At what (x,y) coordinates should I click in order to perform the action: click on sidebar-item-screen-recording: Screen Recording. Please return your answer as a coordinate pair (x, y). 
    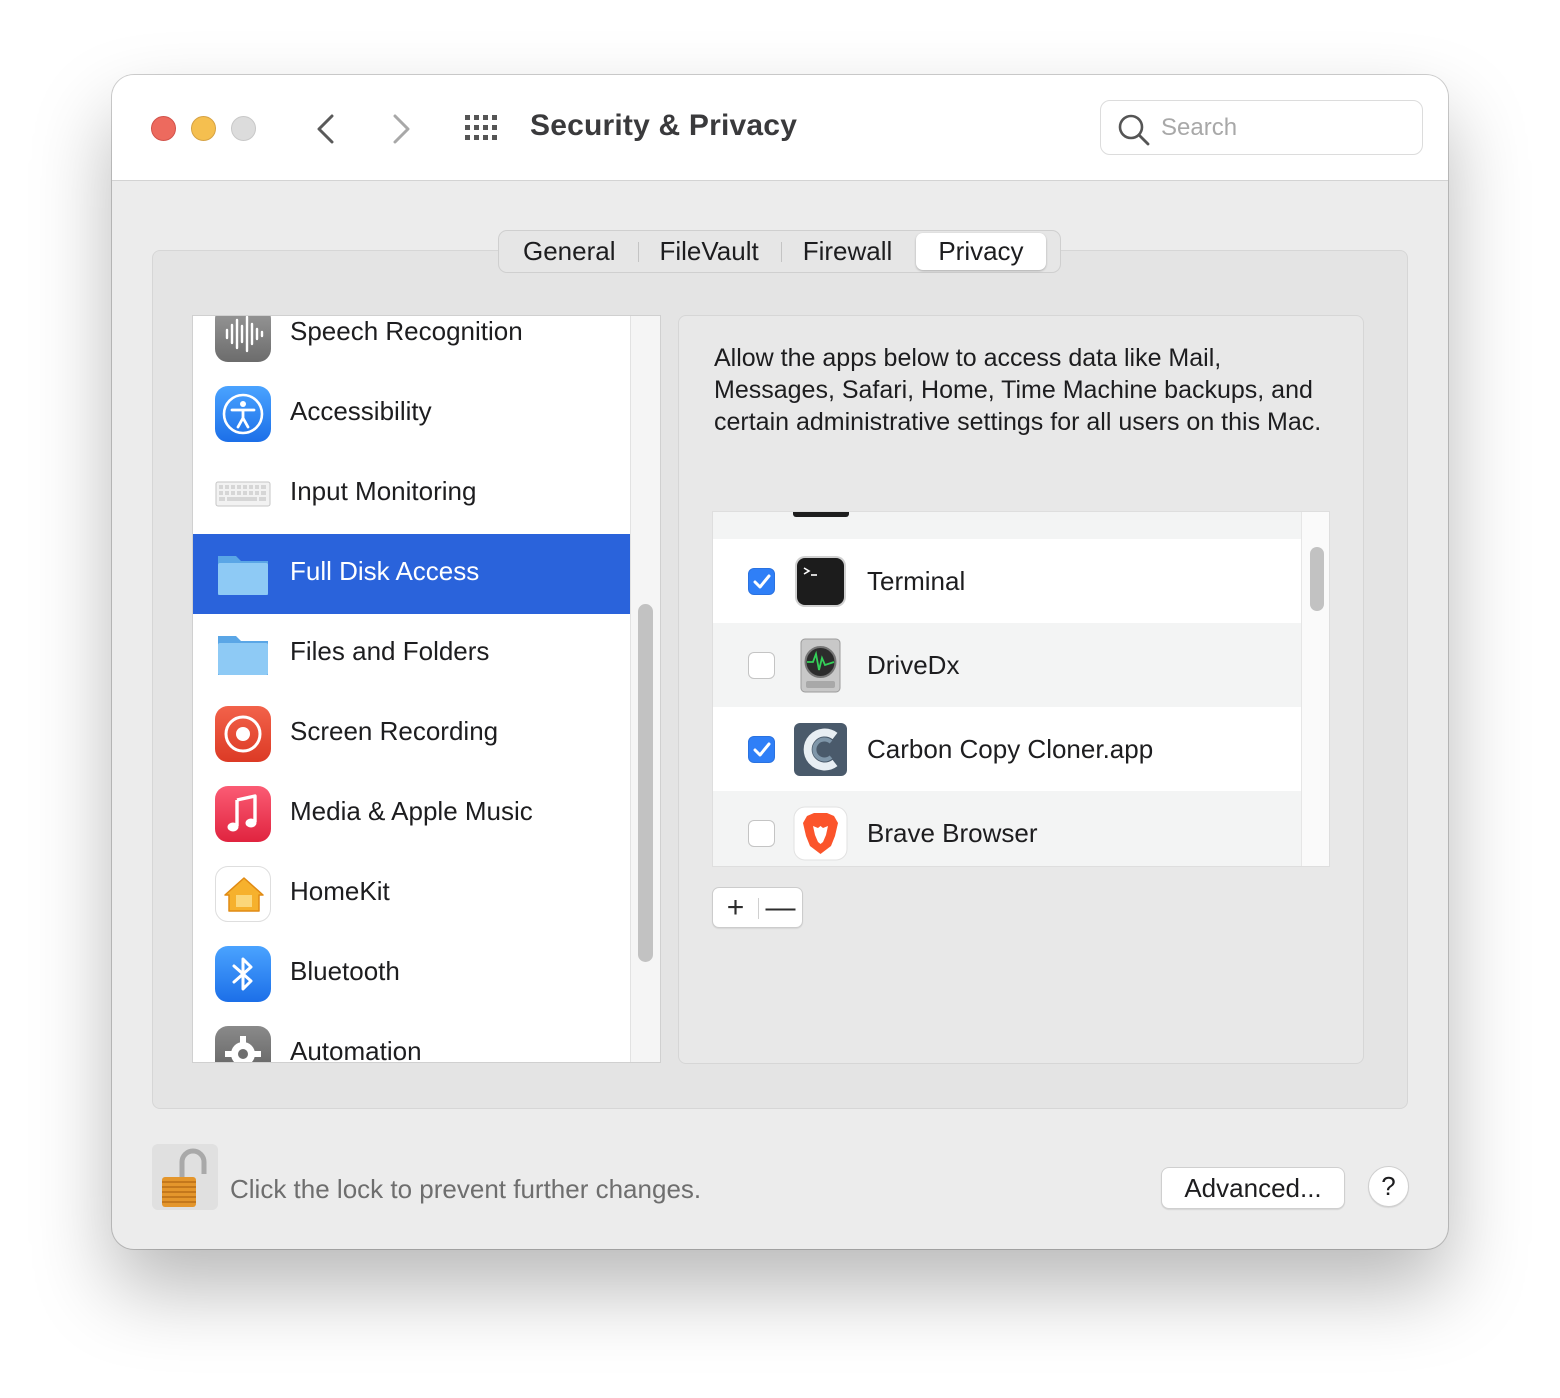
    Looking at the image, I should click on (411, 734).